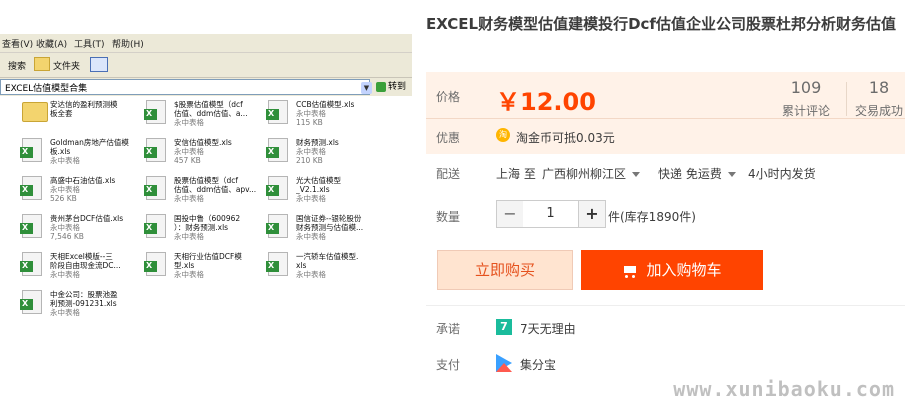  I want to click on file-item: X 天相行业估值DCF模 型.xls 永中表格, so click(205, 272).